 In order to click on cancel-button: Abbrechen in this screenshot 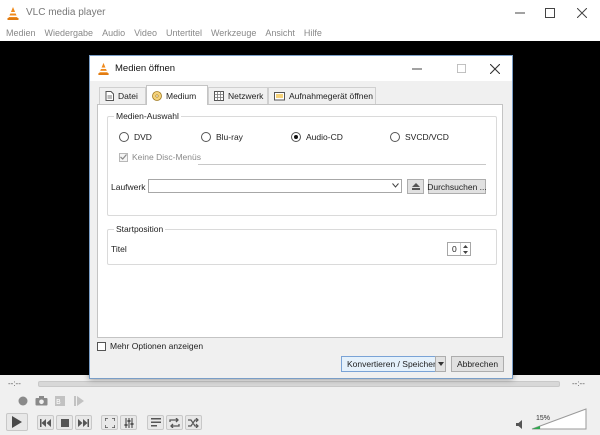, I will do `click(477, 364)`.